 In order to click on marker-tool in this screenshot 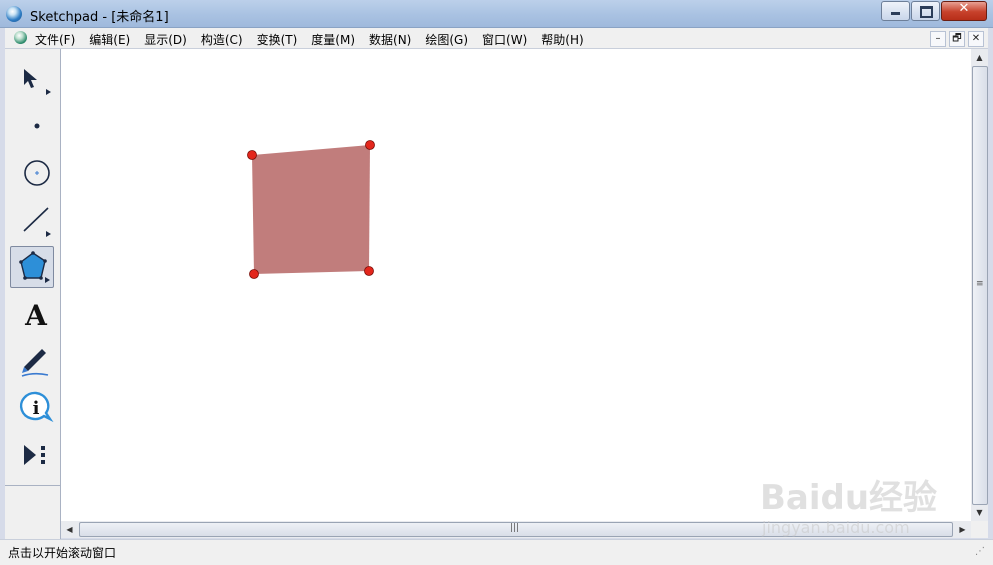, I will do `click(32, 360)`.